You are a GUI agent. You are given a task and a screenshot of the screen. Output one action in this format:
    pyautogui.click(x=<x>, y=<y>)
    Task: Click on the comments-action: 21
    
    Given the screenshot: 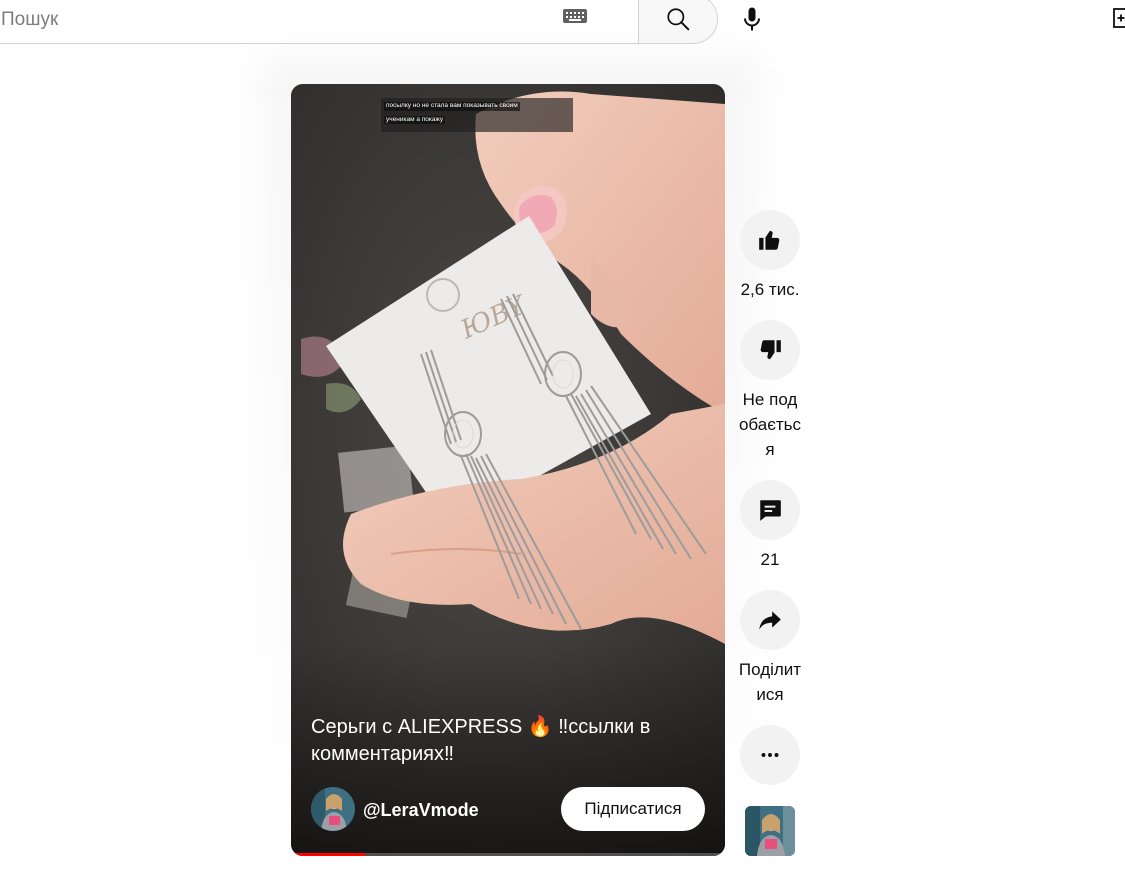 What is the action you would take?
    pyautogui.click(x=770, y=526)
    